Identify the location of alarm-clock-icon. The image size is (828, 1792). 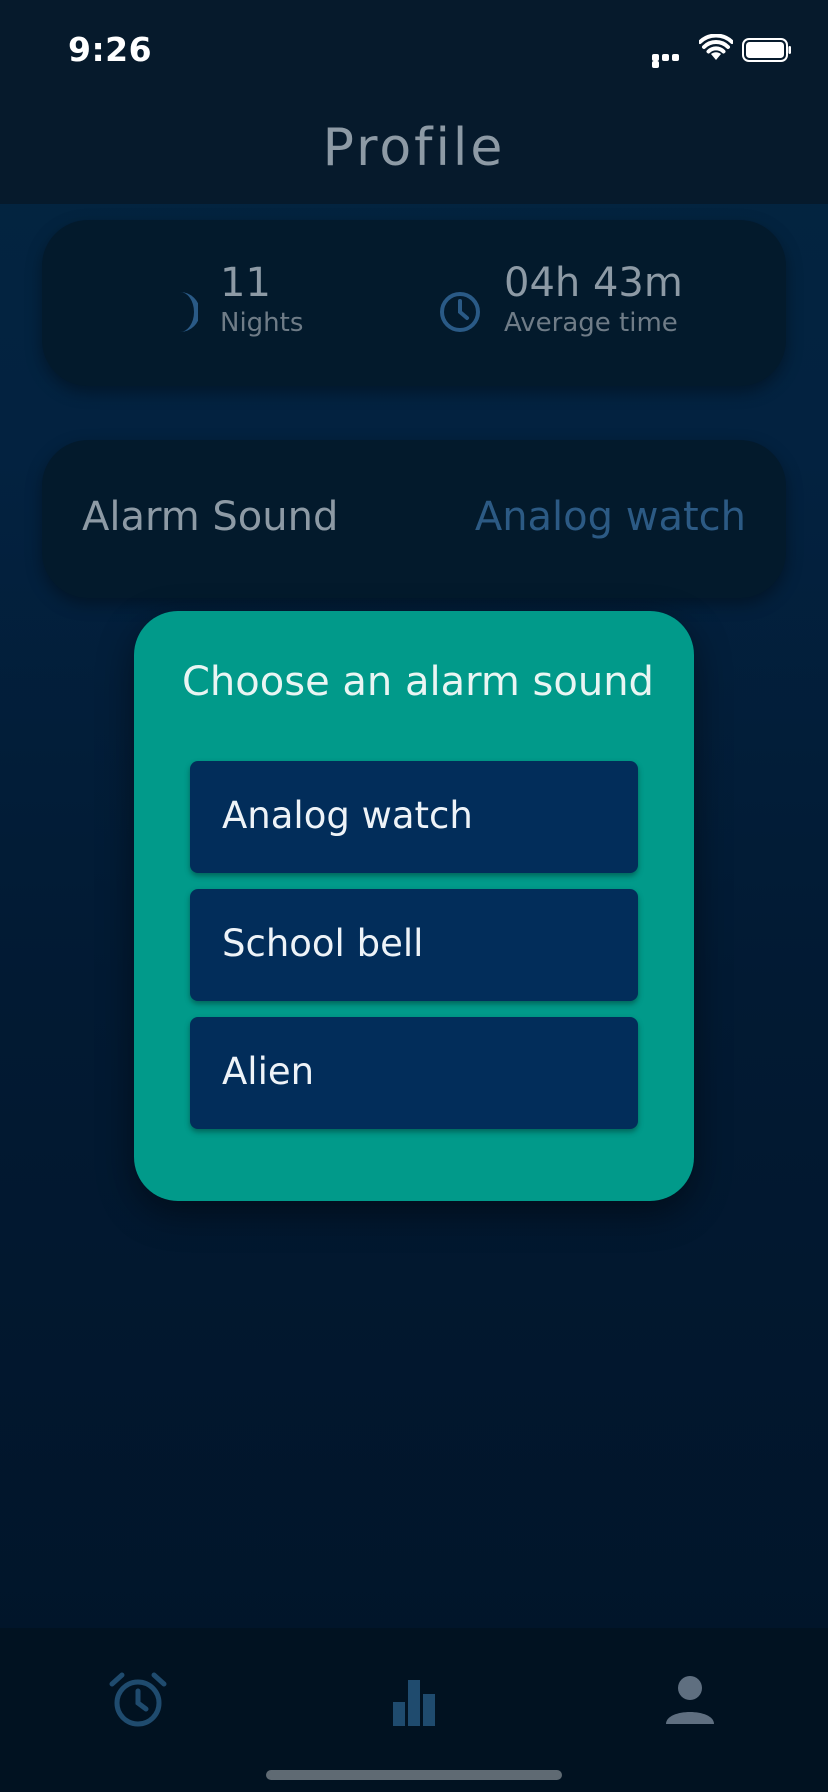
(138, 1699).